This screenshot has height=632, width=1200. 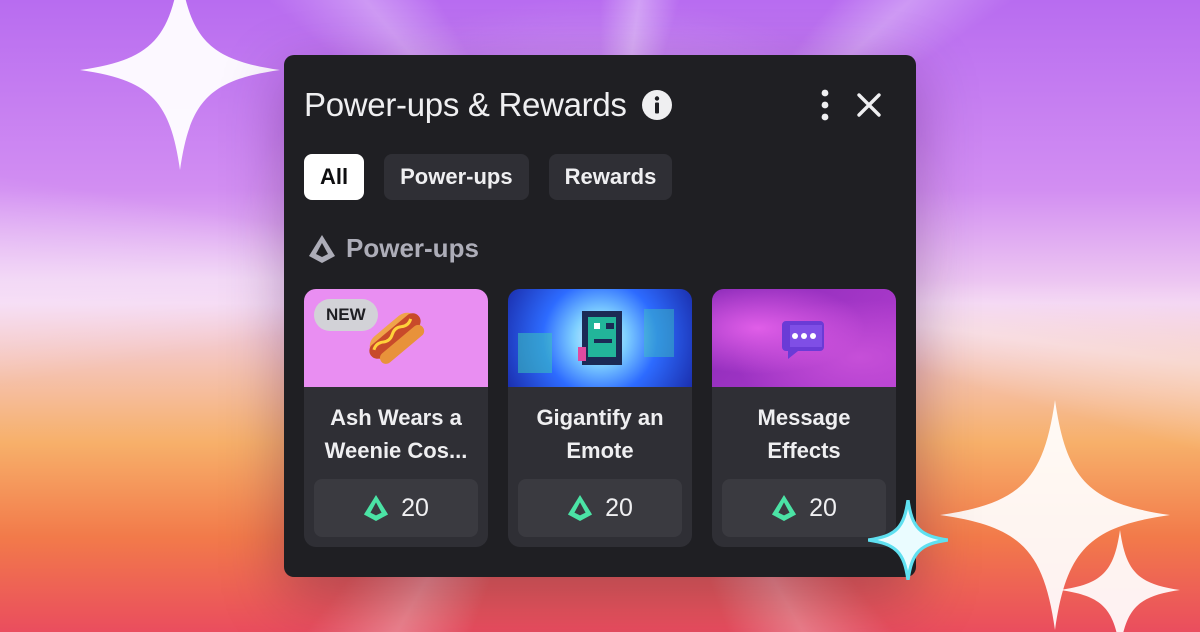 I want to click on tab-power-ups: Power-ups, so click(x=456, y=177).